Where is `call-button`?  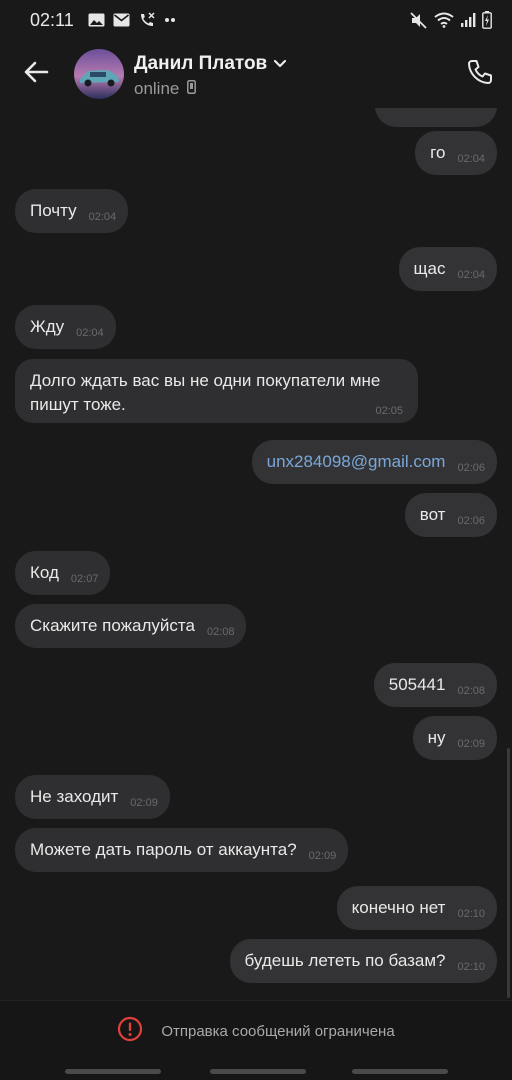
call-button is located at coordinates (480, 74).